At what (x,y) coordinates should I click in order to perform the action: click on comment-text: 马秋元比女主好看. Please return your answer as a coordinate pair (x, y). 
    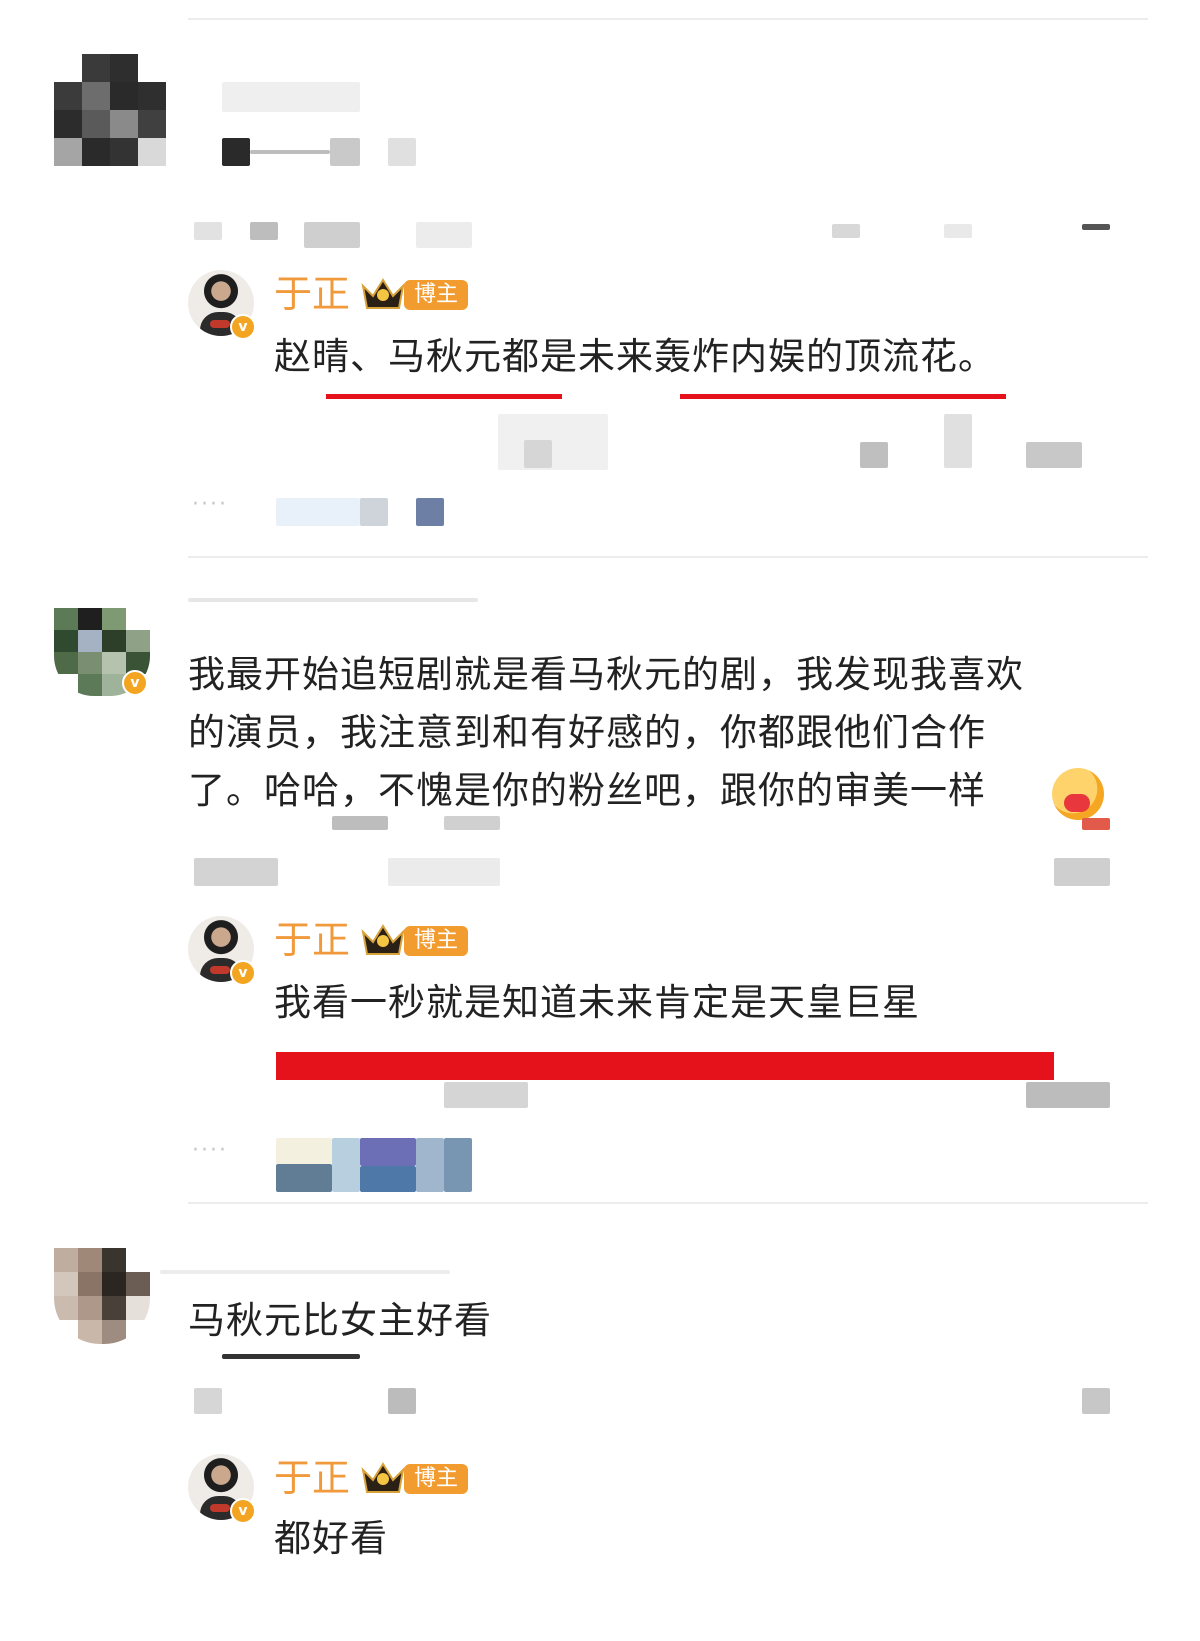
    Looking at the image, I should click on (340, 1320).